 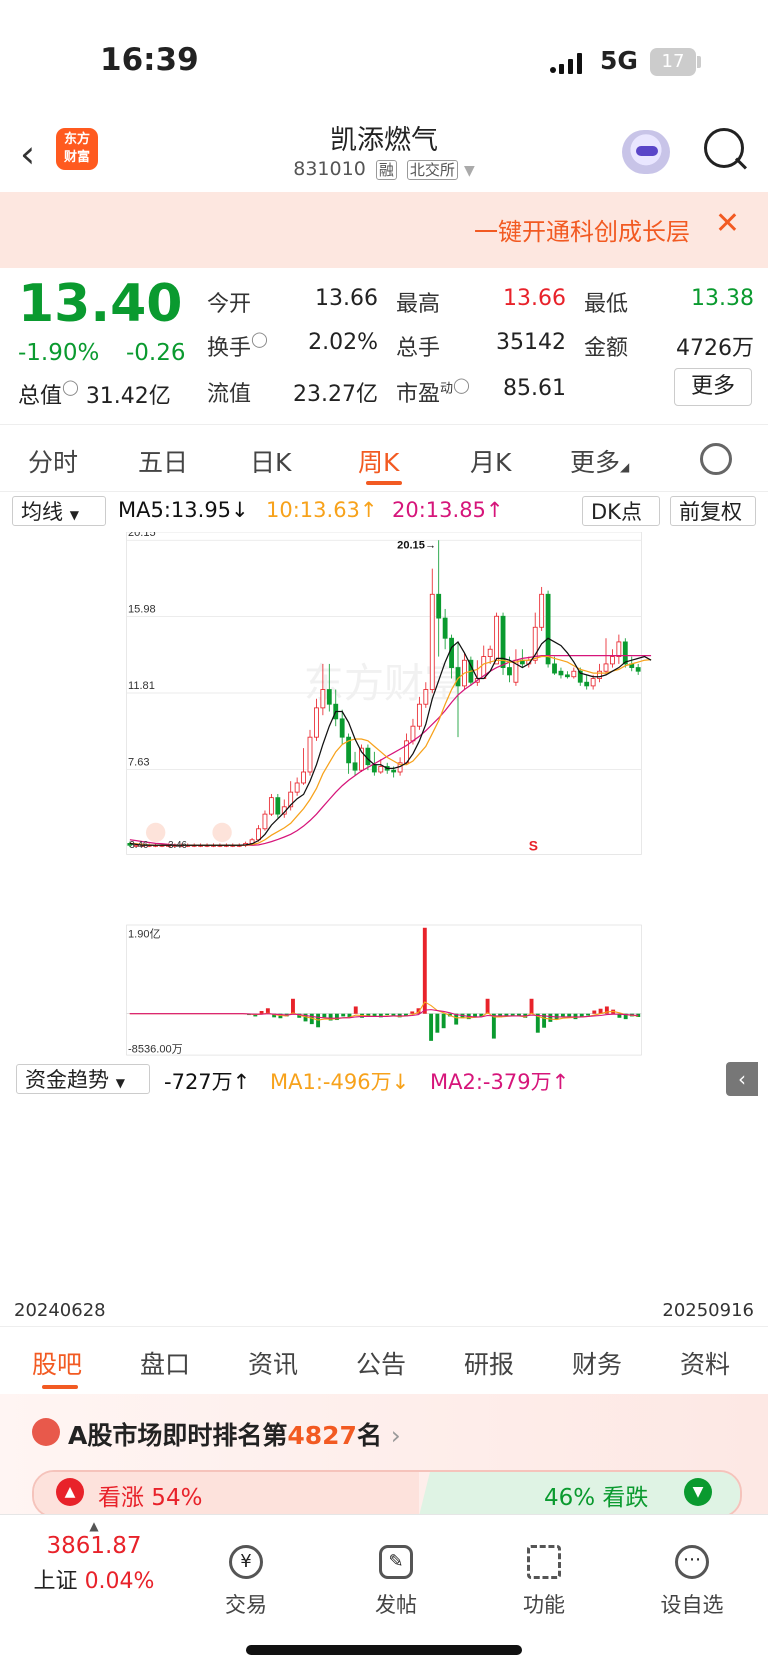 What do you see at coordinates (273, 1363) in the screenshot?
I see `tab-news: 资讯` at bounding box center [273, 1363].